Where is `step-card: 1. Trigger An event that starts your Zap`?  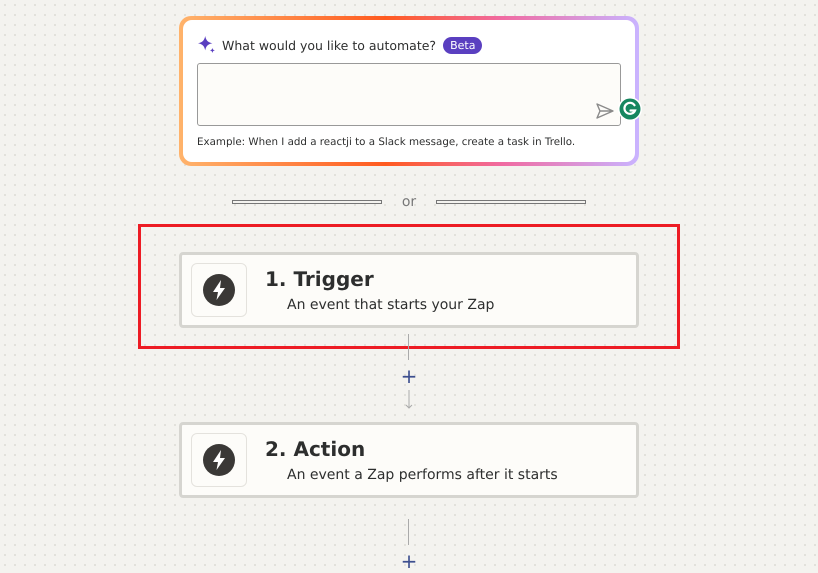
step-card: 1. Trigger An event that starts your Zap is located at coordinates (409, 290).